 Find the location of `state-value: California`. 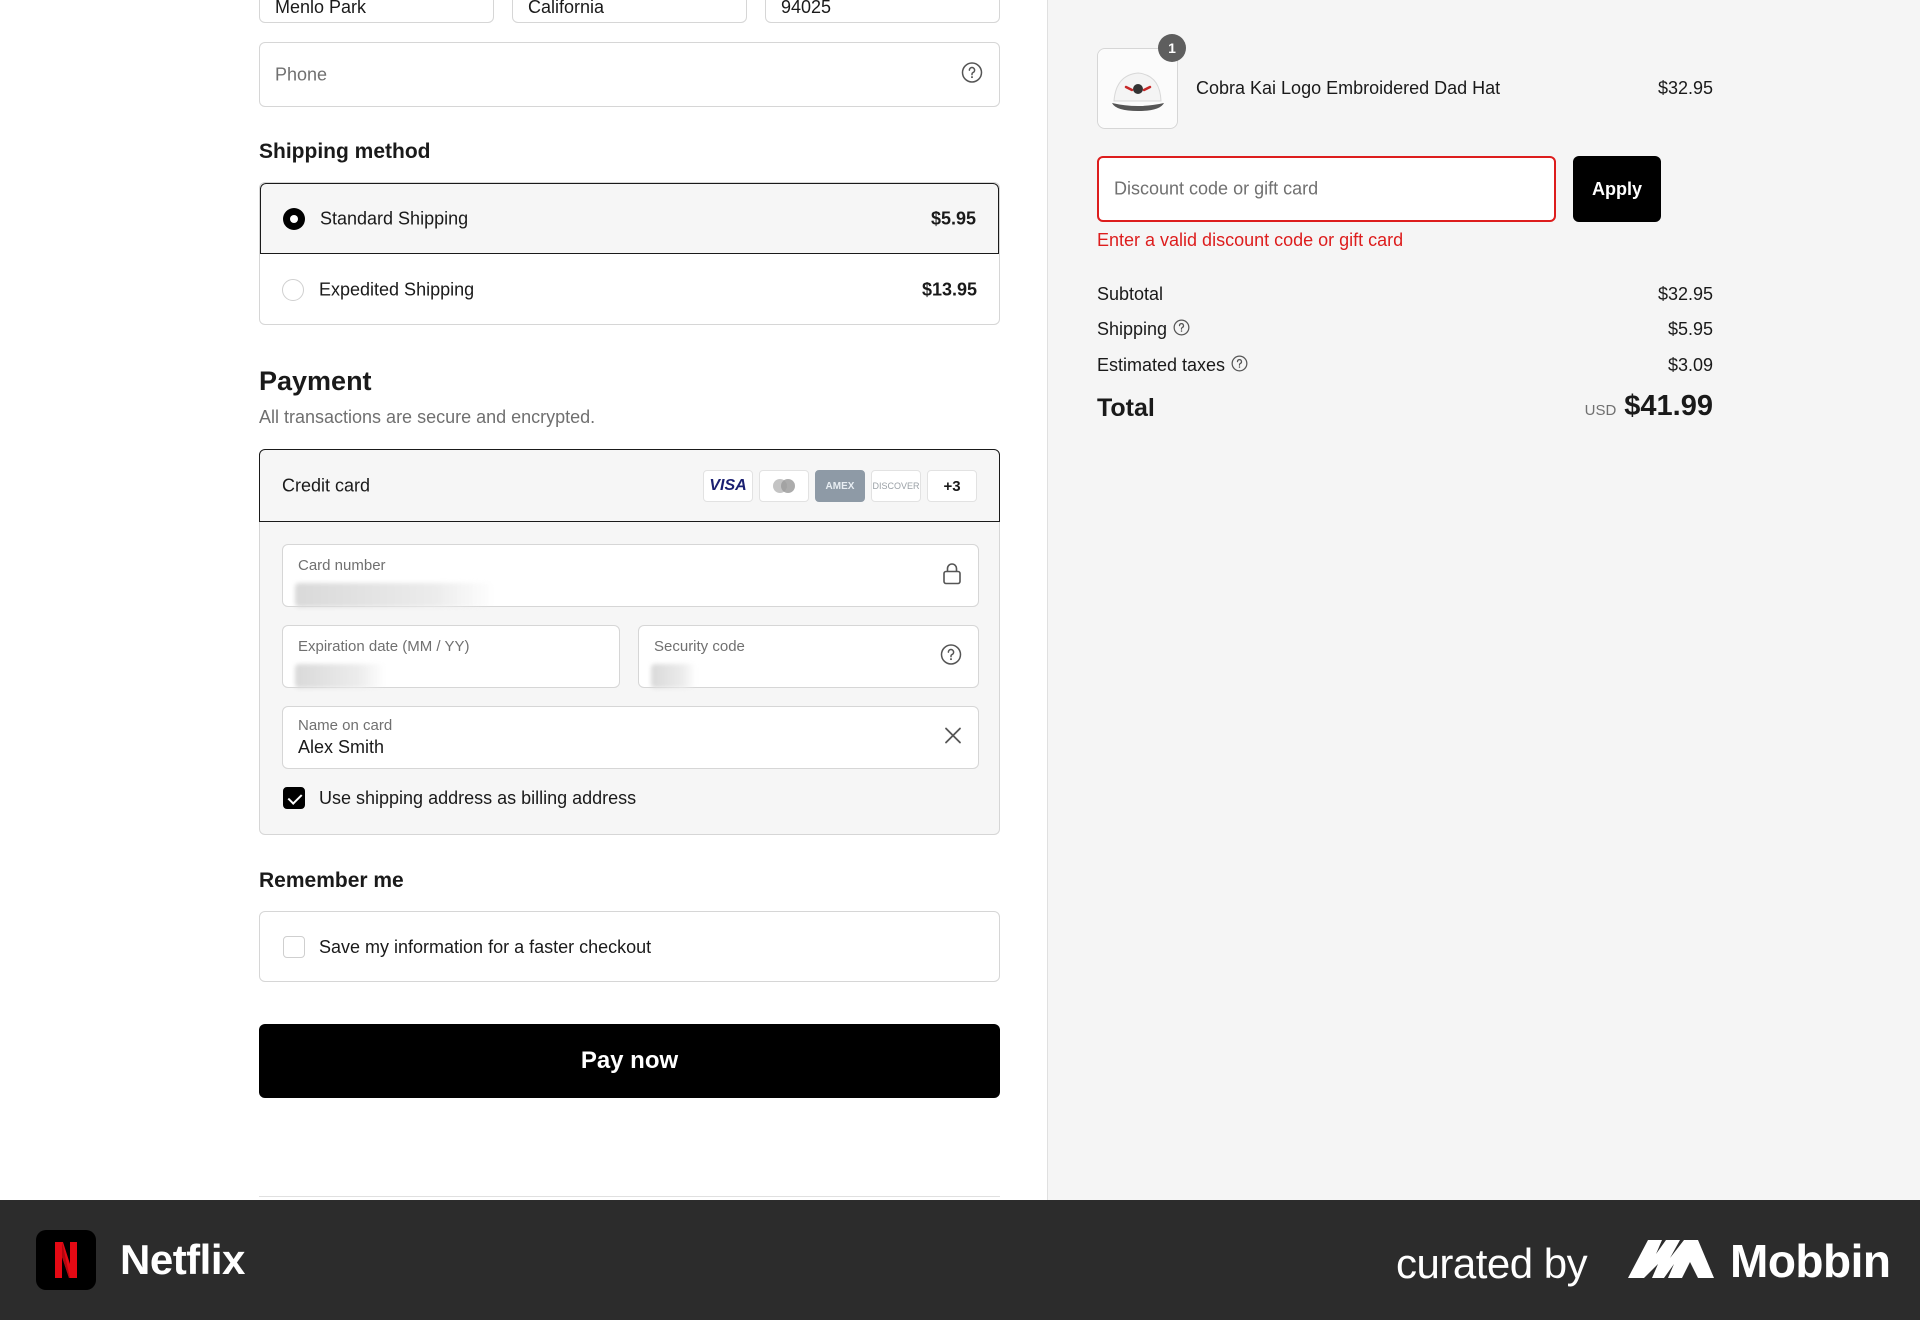

state-value: California is located at coordinates (566, 8).